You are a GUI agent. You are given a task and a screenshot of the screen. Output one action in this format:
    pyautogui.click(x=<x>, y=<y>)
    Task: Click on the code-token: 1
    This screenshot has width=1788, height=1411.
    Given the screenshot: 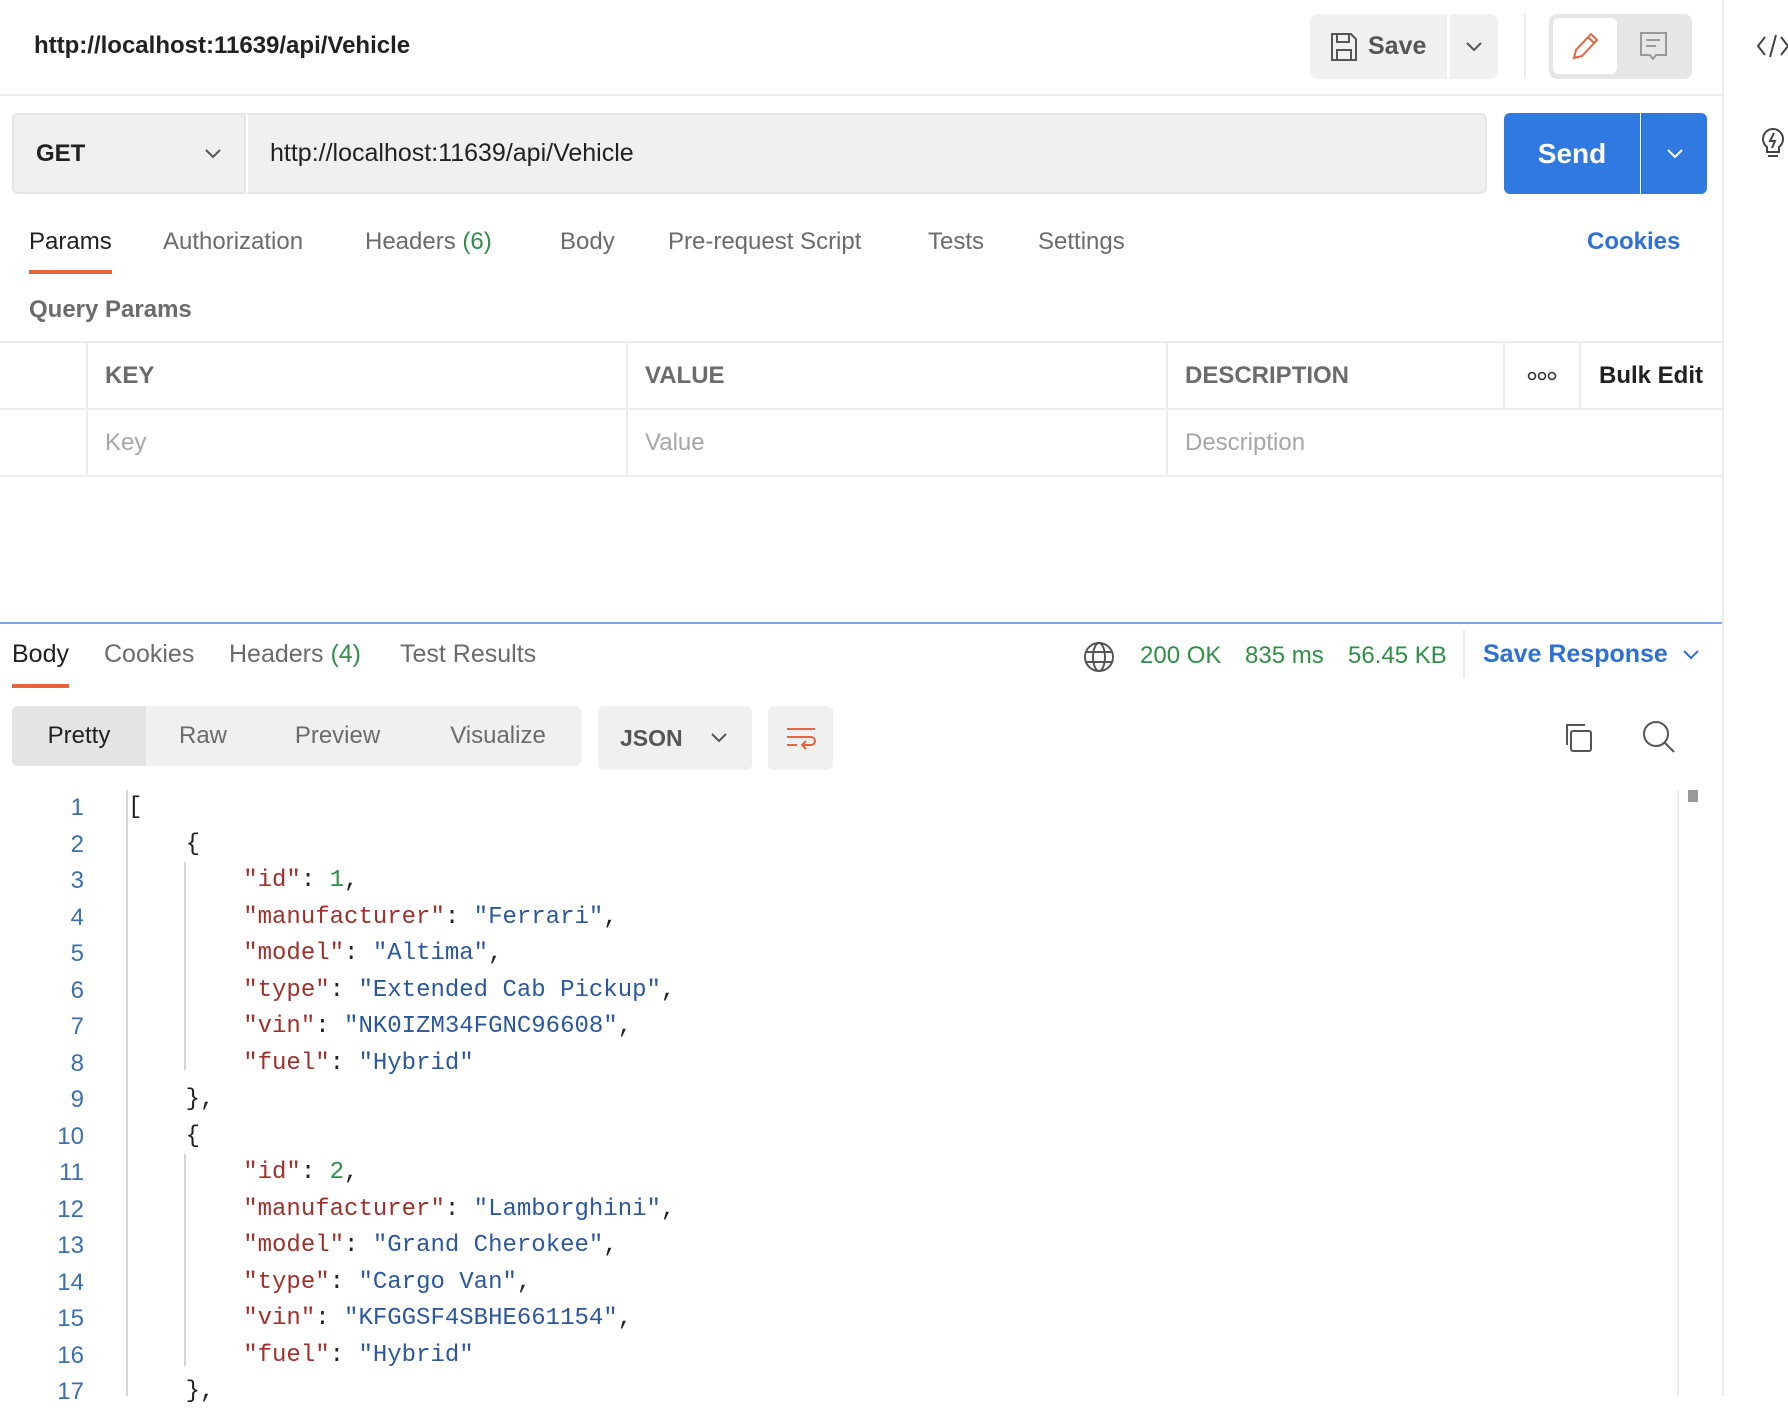 What is the action you would take?
    pyautogui.click(x=337, y=880)
    